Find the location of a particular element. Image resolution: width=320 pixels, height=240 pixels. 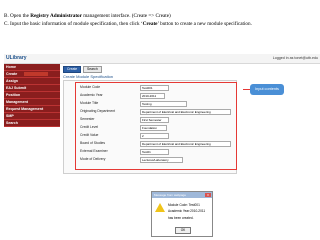

field-label: Board of Studies is located at coordinates (93, 143).